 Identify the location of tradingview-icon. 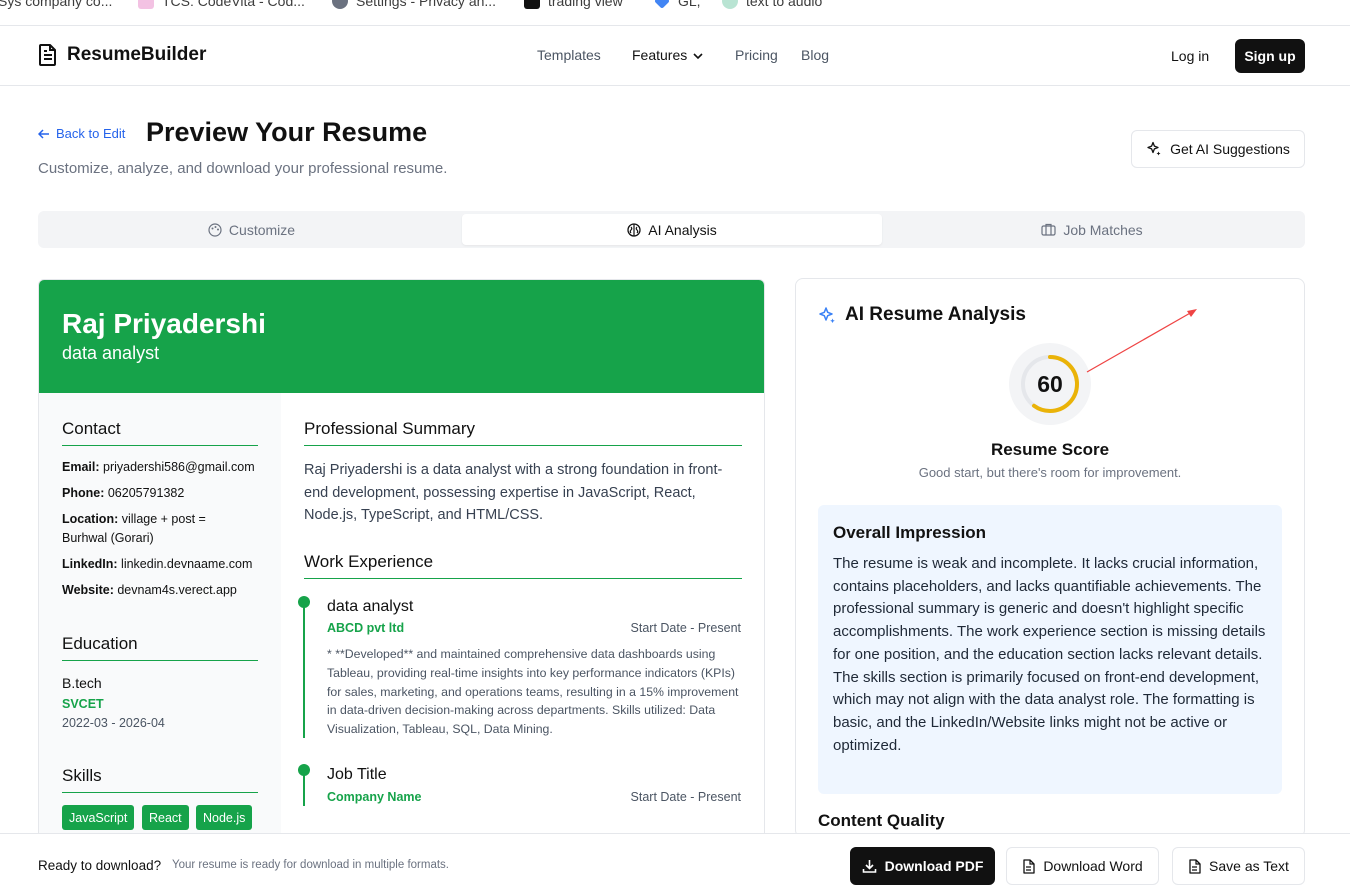
(532, 4).